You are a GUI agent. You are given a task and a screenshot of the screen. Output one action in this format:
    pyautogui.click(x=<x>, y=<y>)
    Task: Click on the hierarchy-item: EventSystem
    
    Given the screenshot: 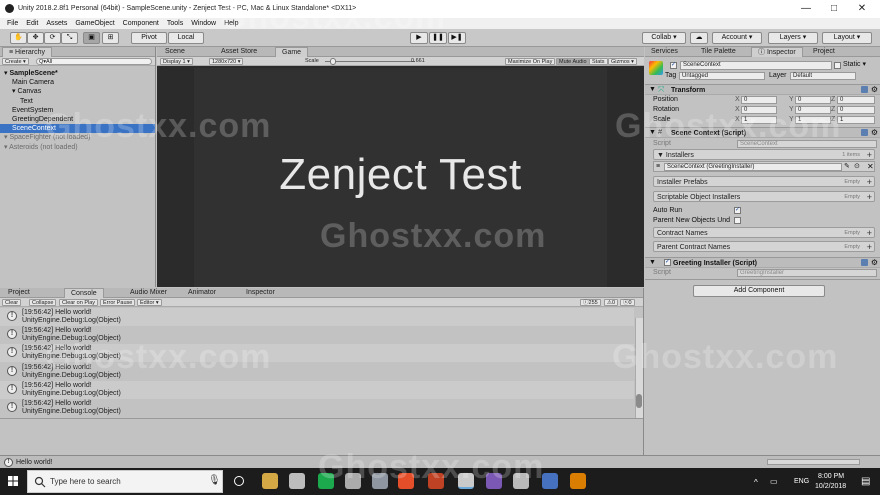 What is the action you would take?
    pyautogui.click(x=77, y=110)
    